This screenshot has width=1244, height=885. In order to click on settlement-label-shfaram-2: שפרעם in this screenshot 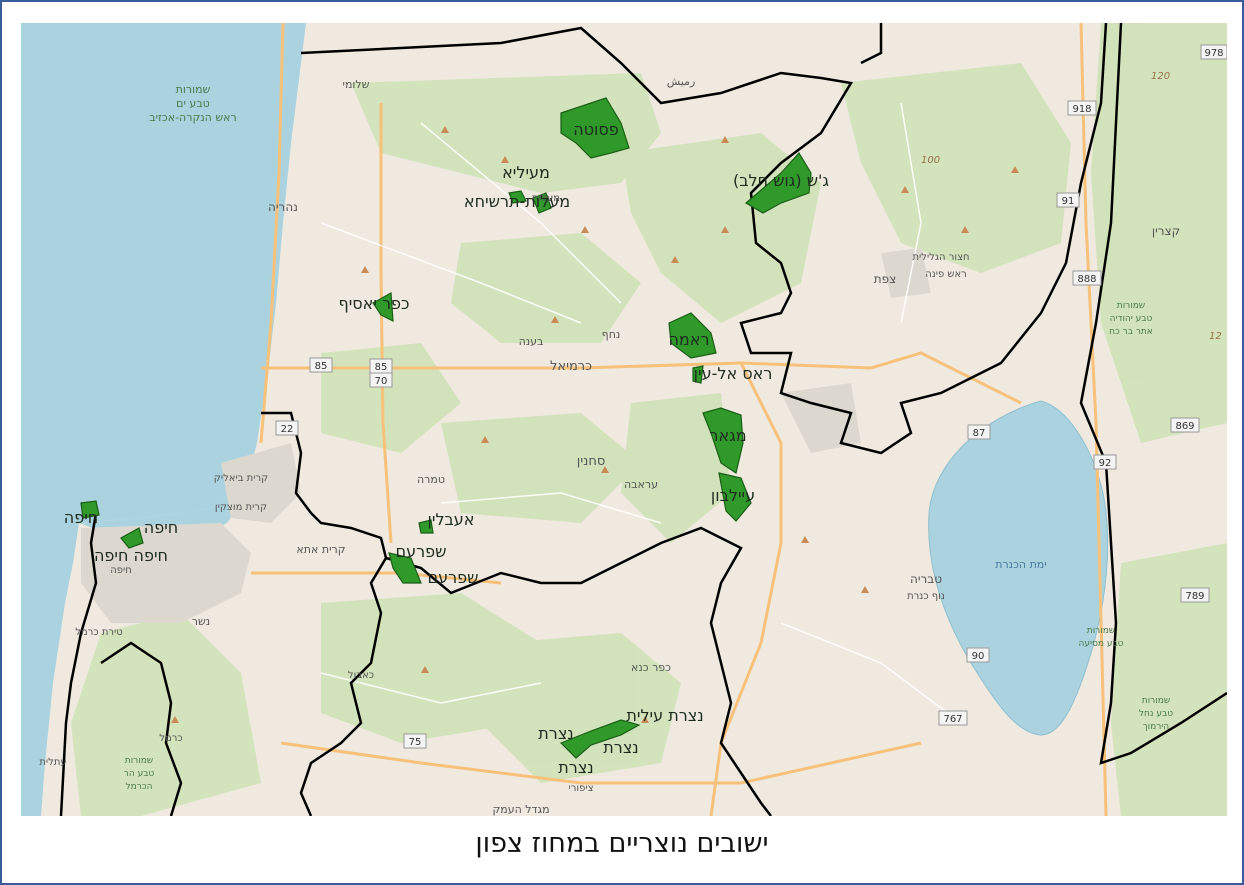, I will do `click(453, 577)`.